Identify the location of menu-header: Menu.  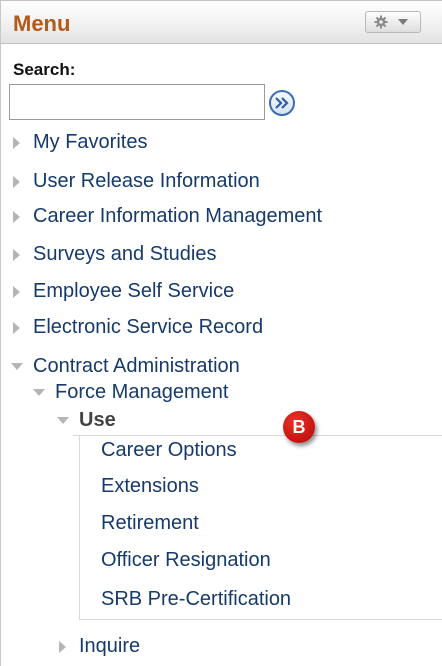
(221, 22).